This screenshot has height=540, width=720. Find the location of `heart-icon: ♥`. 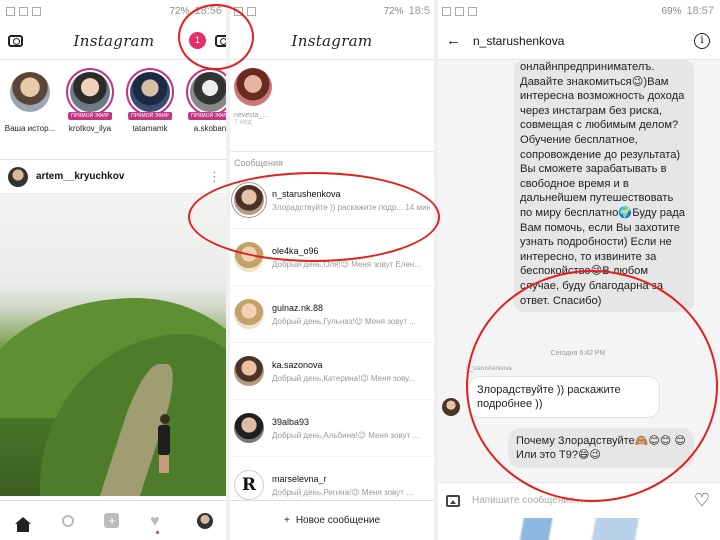

heart-icon: ♥ is located at coordinates (155, 521).